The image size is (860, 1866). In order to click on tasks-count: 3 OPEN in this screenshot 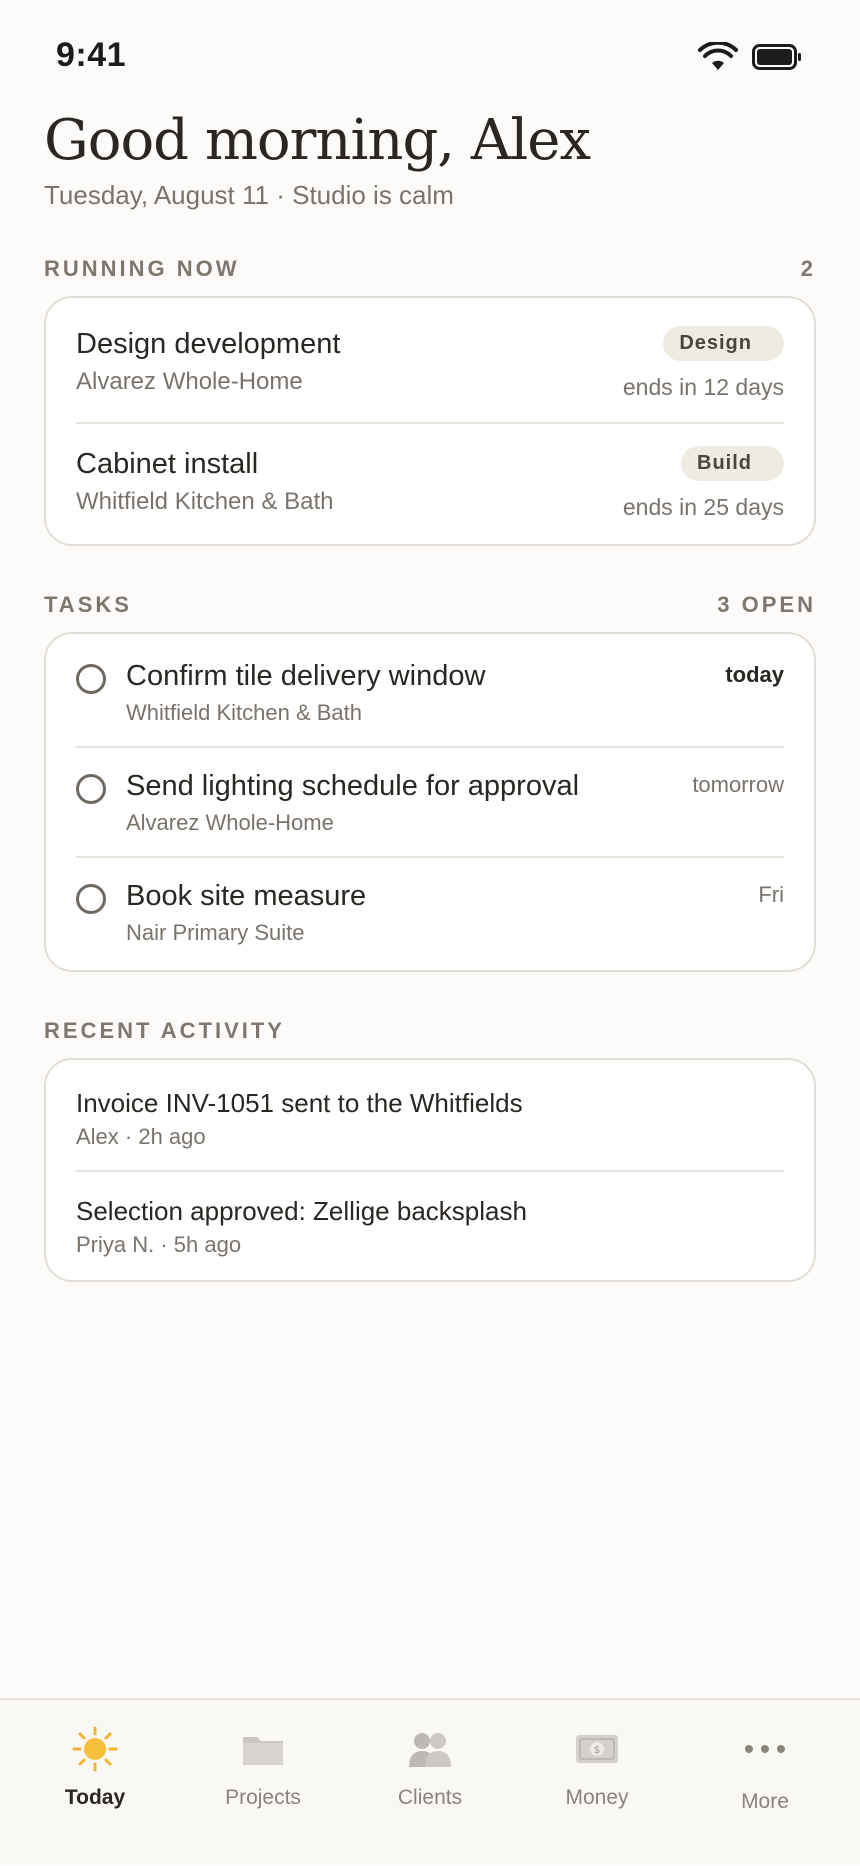, I will do `click(766, 604)`.